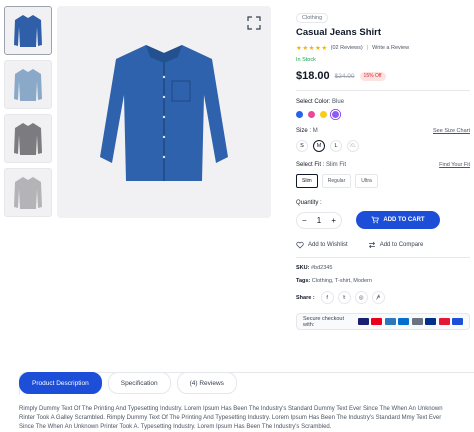 This screenshot has height=432, width=474. Describe the element at coordinates (444, 321) in the screenshot. I see `unionpay-icon` at that location.